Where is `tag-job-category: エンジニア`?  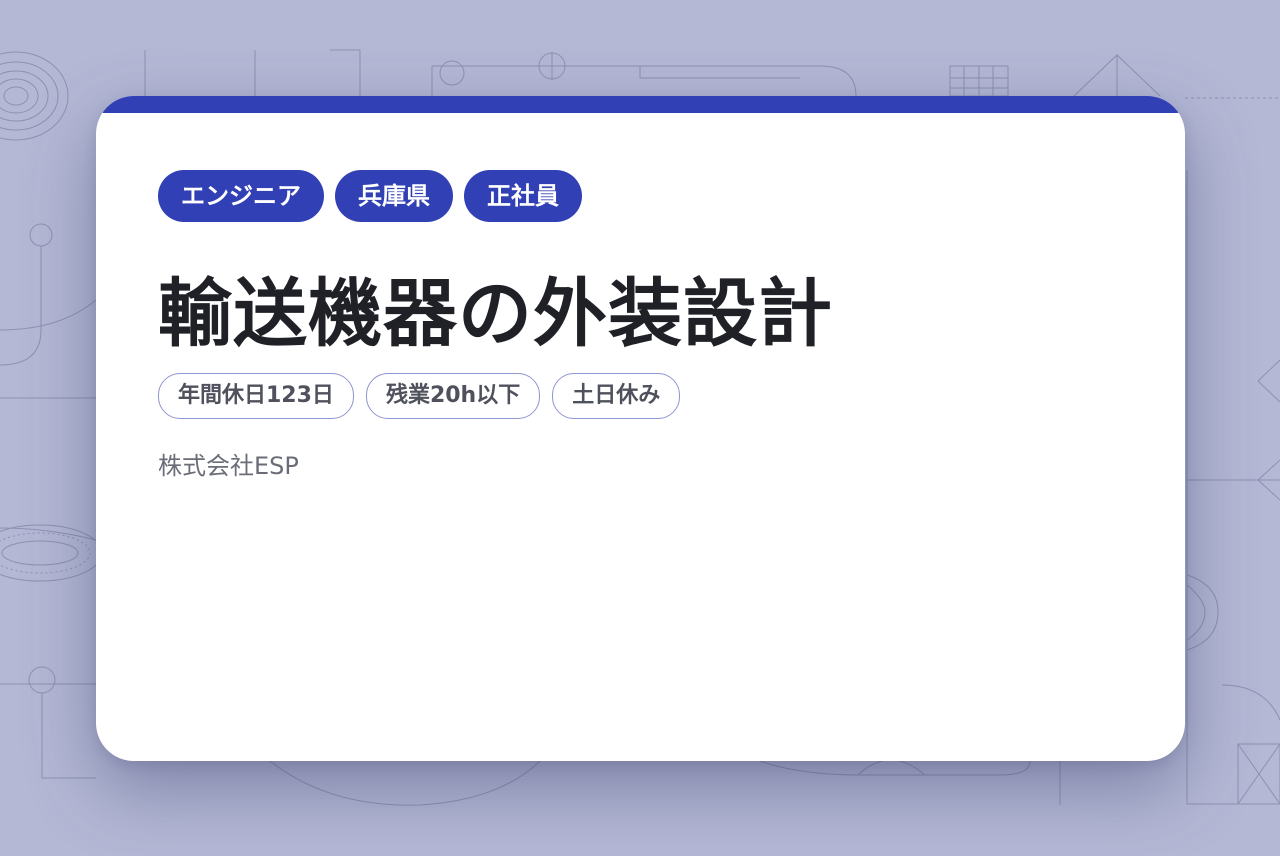
tag-job-category: エンジニア is located at coordinates (241, 196).